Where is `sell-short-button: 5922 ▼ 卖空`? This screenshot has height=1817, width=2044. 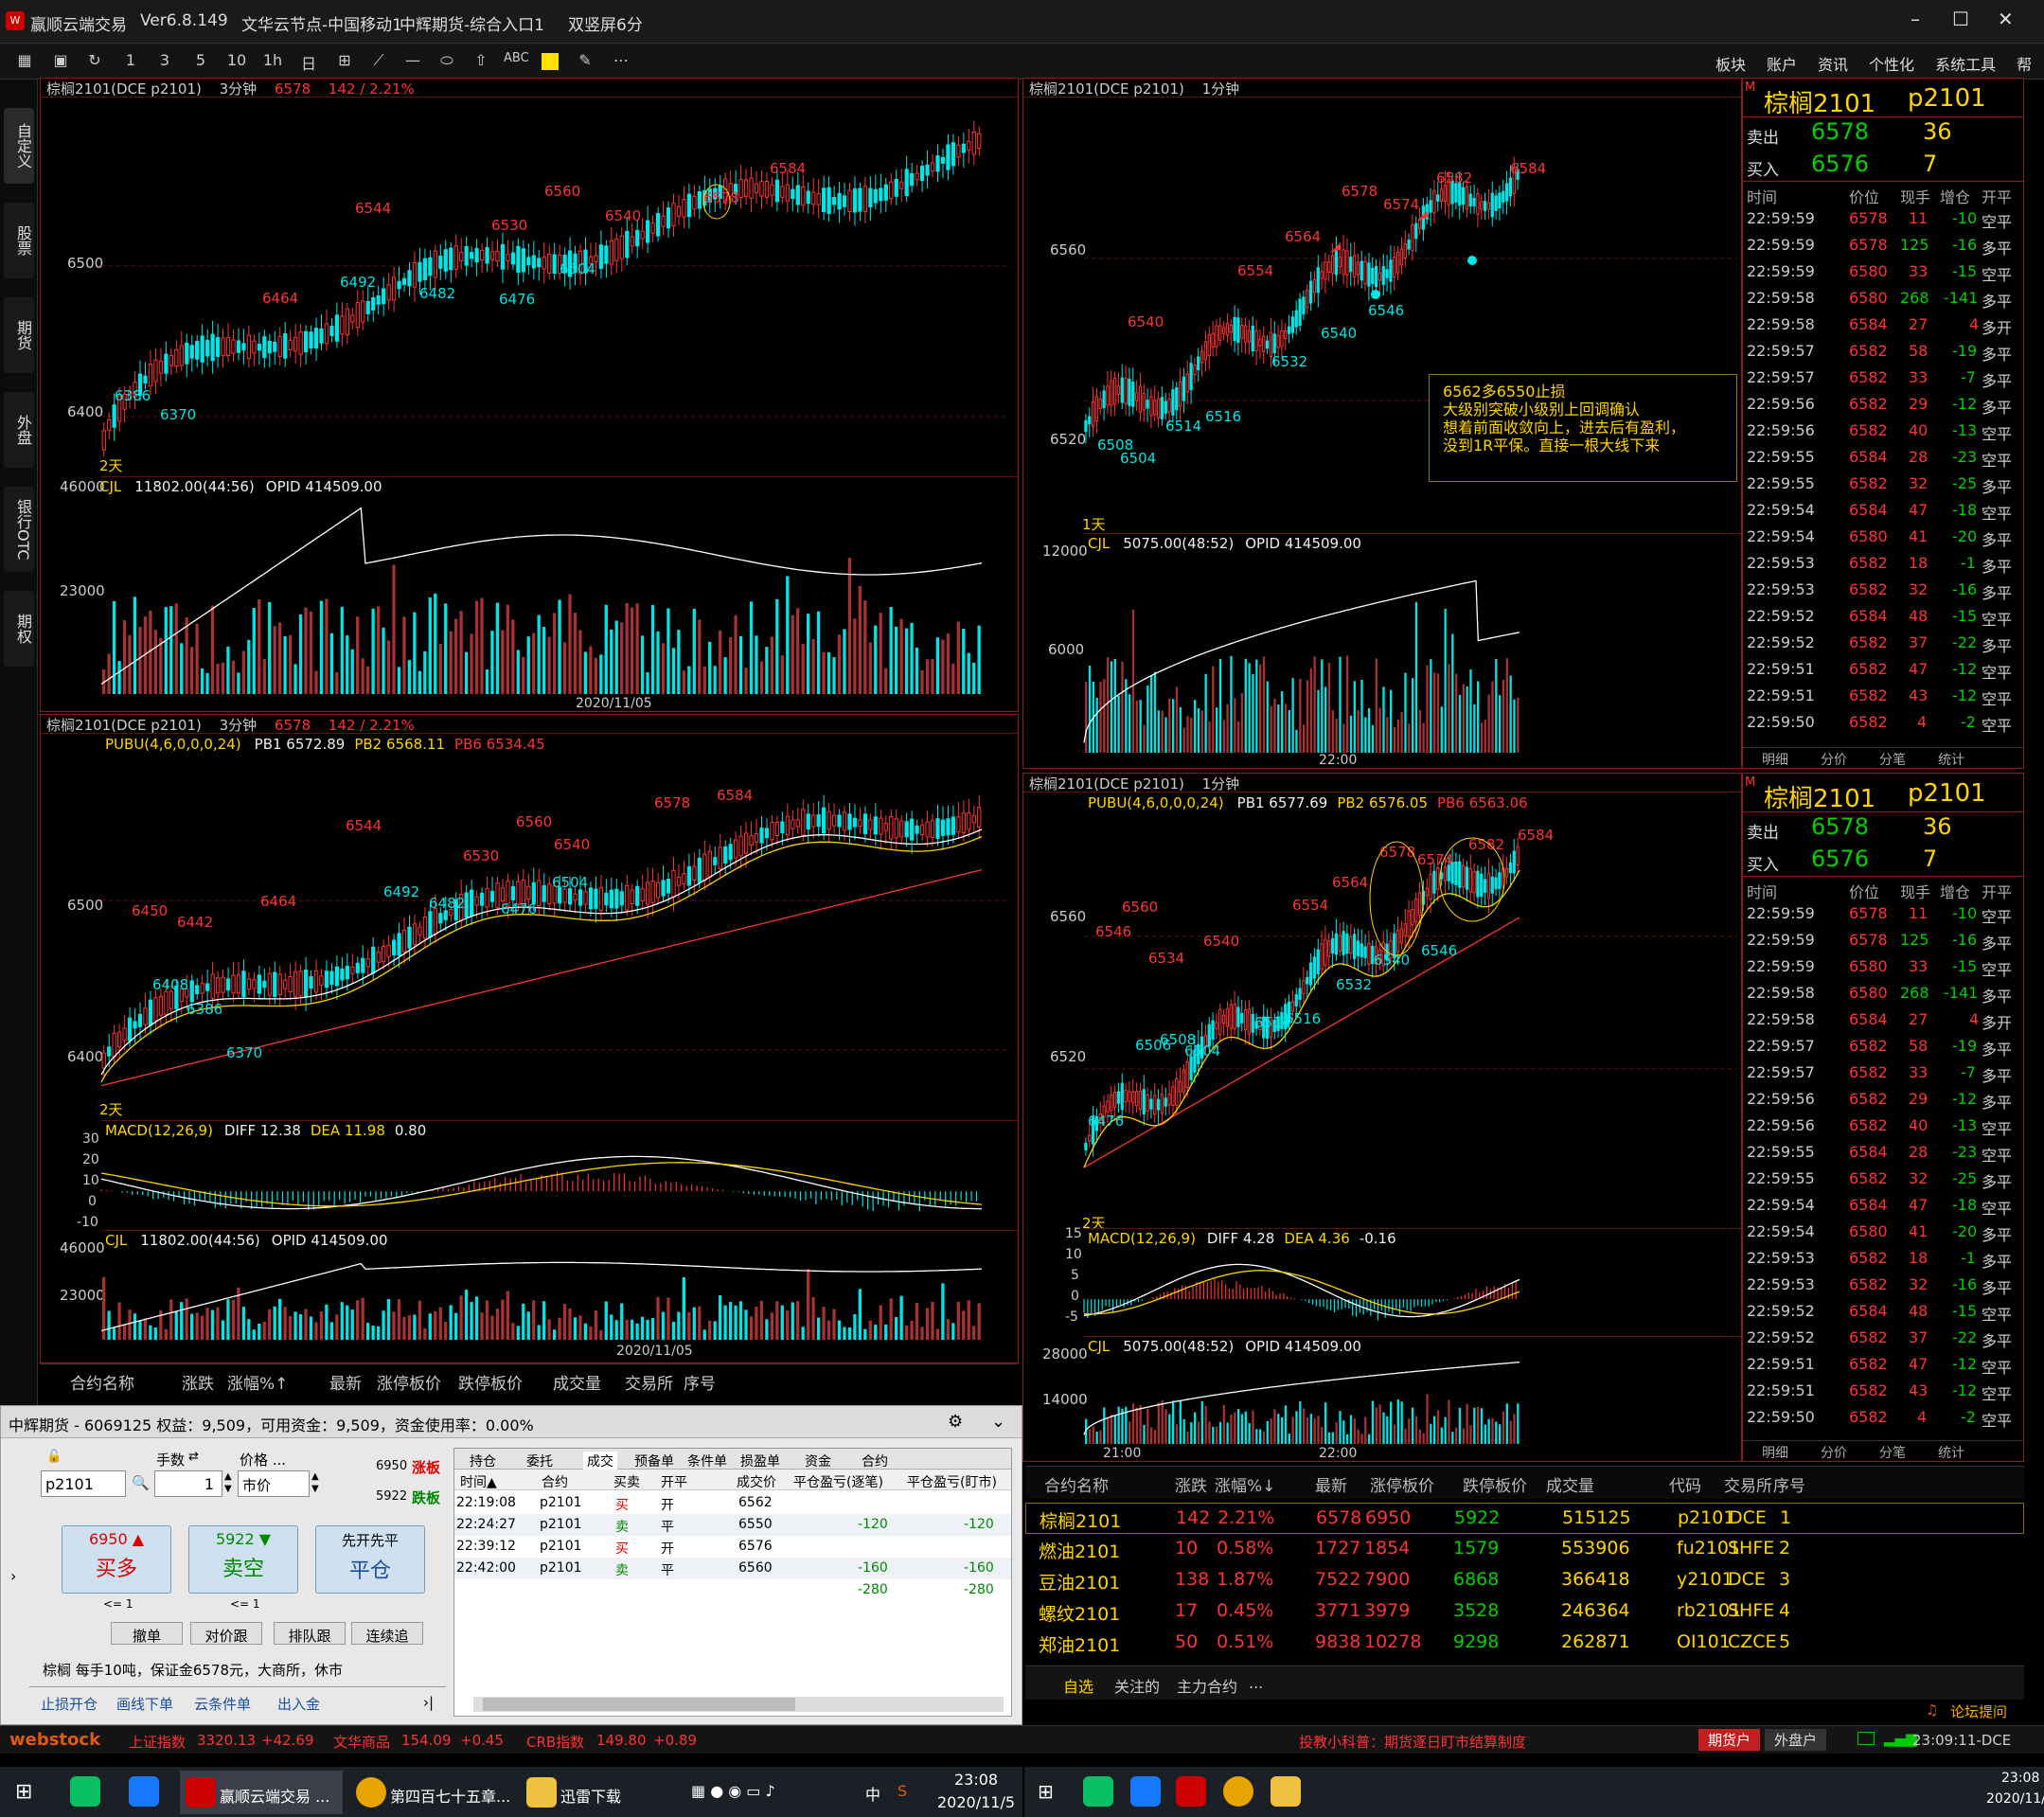
sell-short-button: 5922 ▼ 卖空 is located at coordinates (243, 1559).